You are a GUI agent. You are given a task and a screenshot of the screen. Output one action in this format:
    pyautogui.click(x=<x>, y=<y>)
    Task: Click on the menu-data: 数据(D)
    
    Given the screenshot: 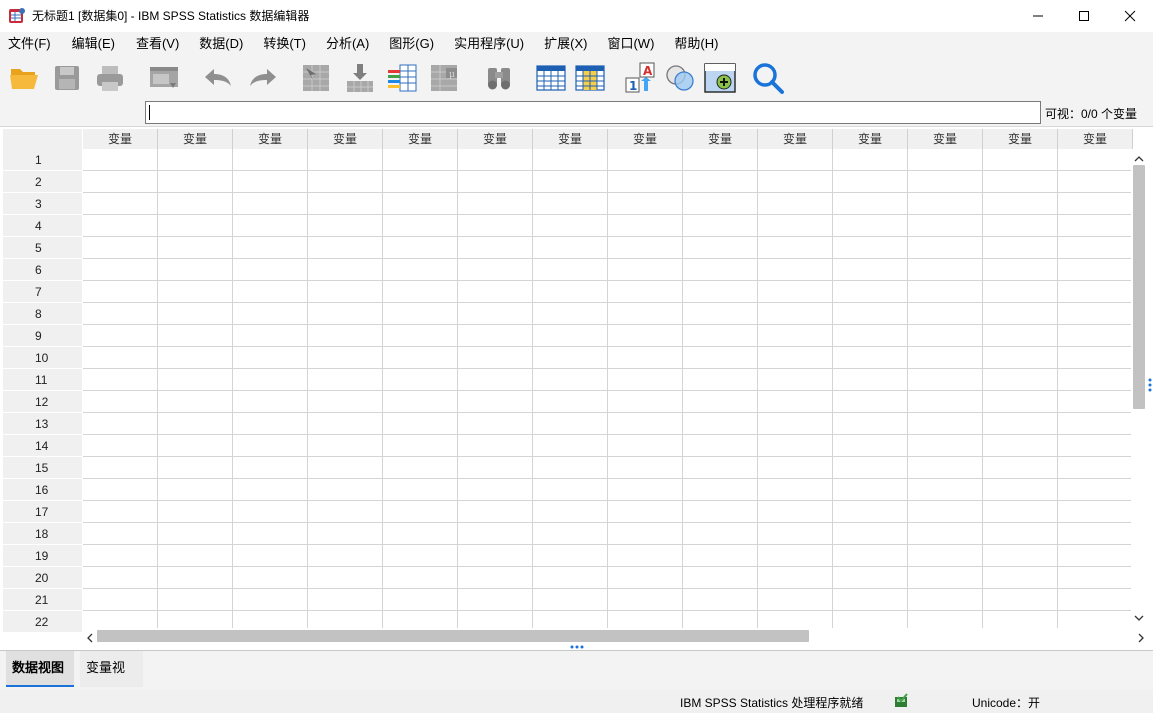 What is the action you would take?
    pyautogui.click(x=219, y=44)
    